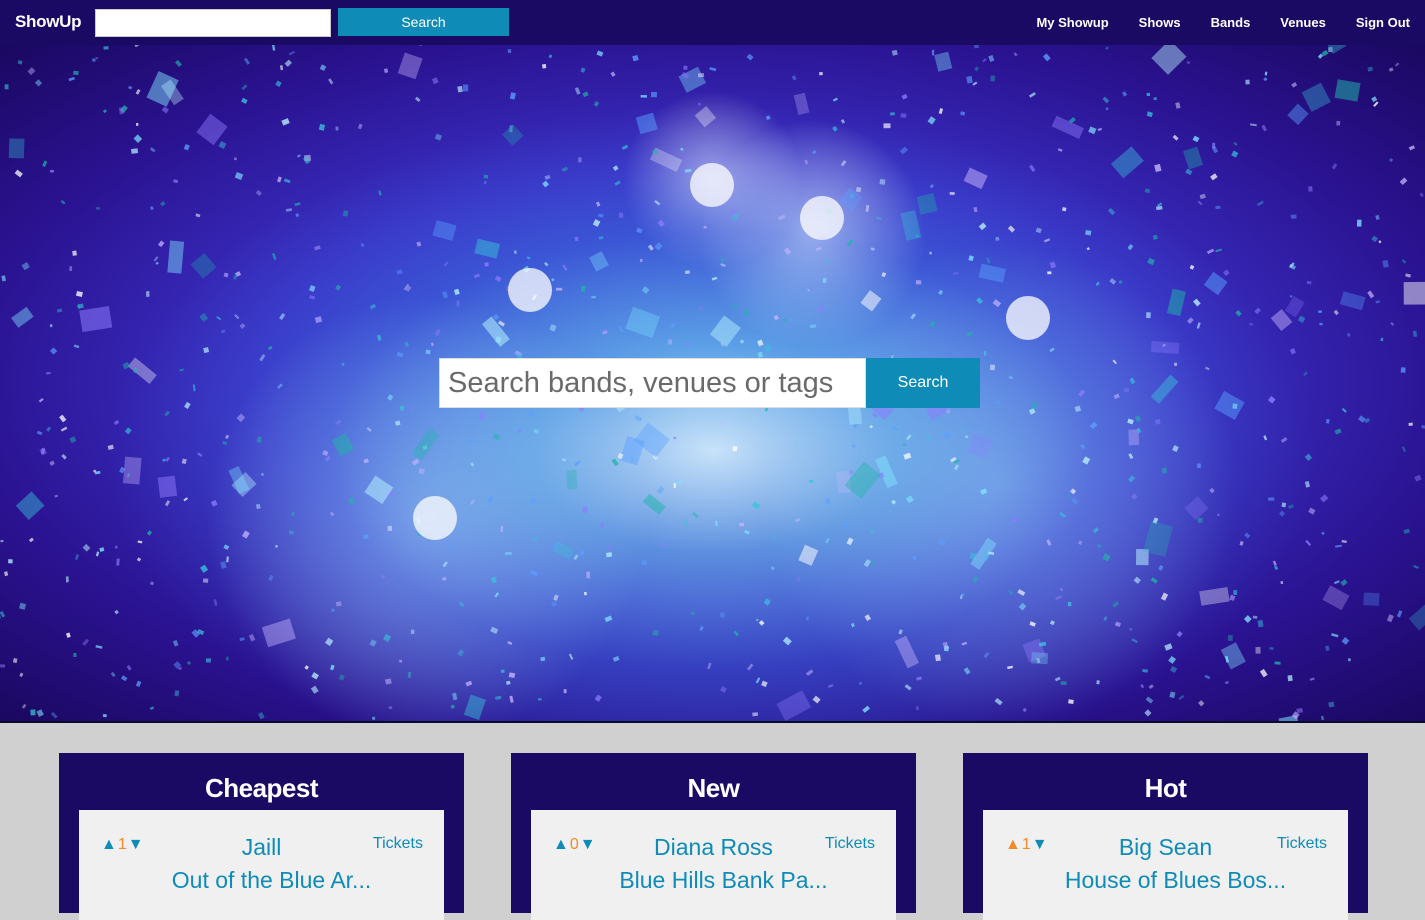 The image size is (1425, 920). What do you see at coordinates (261, 788) in the screenshot?
I see `panel-title: Cheapest` at bounding box center [261, 788].